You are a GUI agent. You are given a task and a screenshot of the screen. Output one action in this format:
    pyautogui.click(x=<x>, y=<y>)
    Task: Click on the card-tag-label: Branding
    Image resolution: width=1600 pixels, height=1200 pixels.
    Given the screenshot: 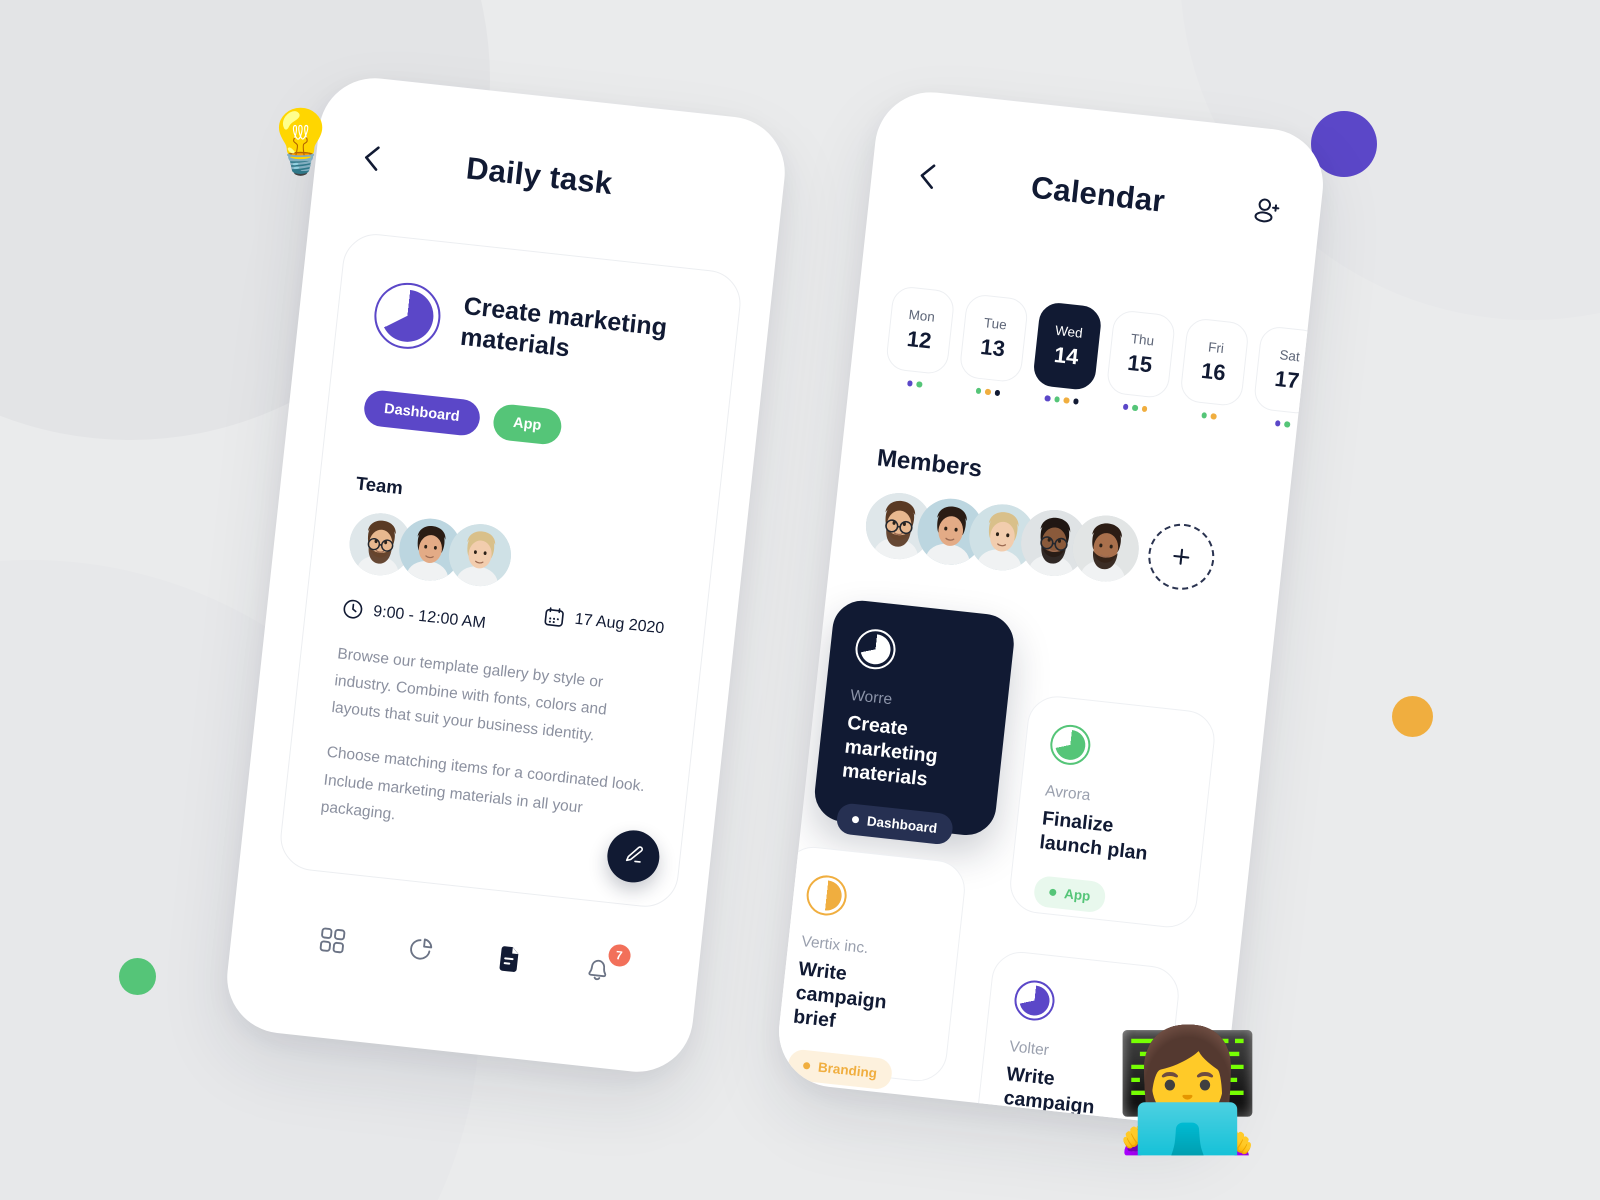 What is the action you would take?
    pyautogui.click(x=847, y=1070)
    